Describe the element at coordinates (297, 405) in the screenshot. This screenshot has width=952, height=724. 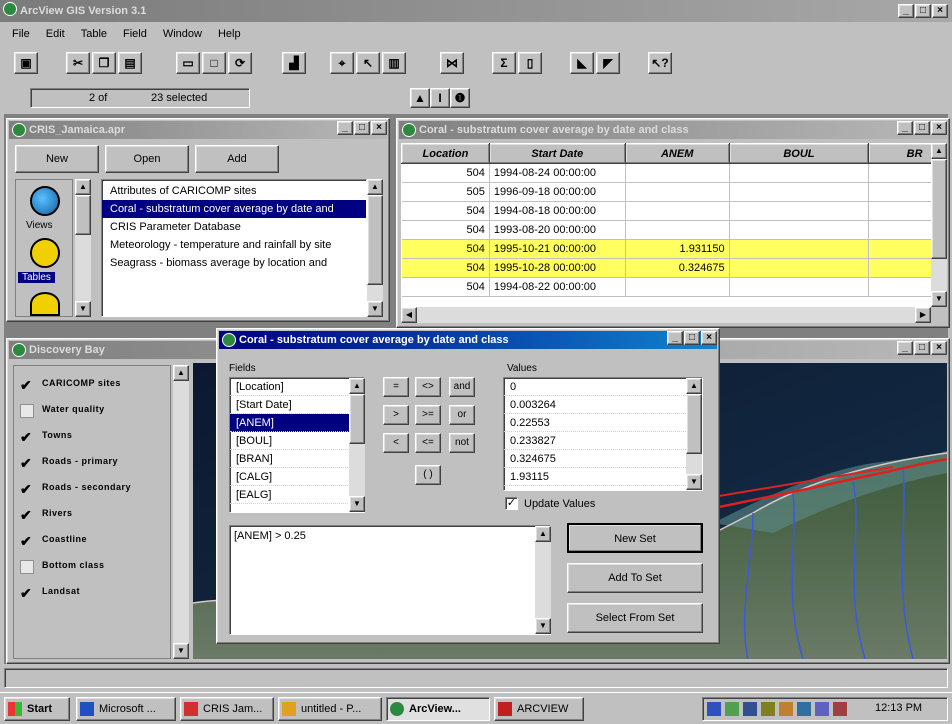
I see `field-item: [Start Date]` at that location.